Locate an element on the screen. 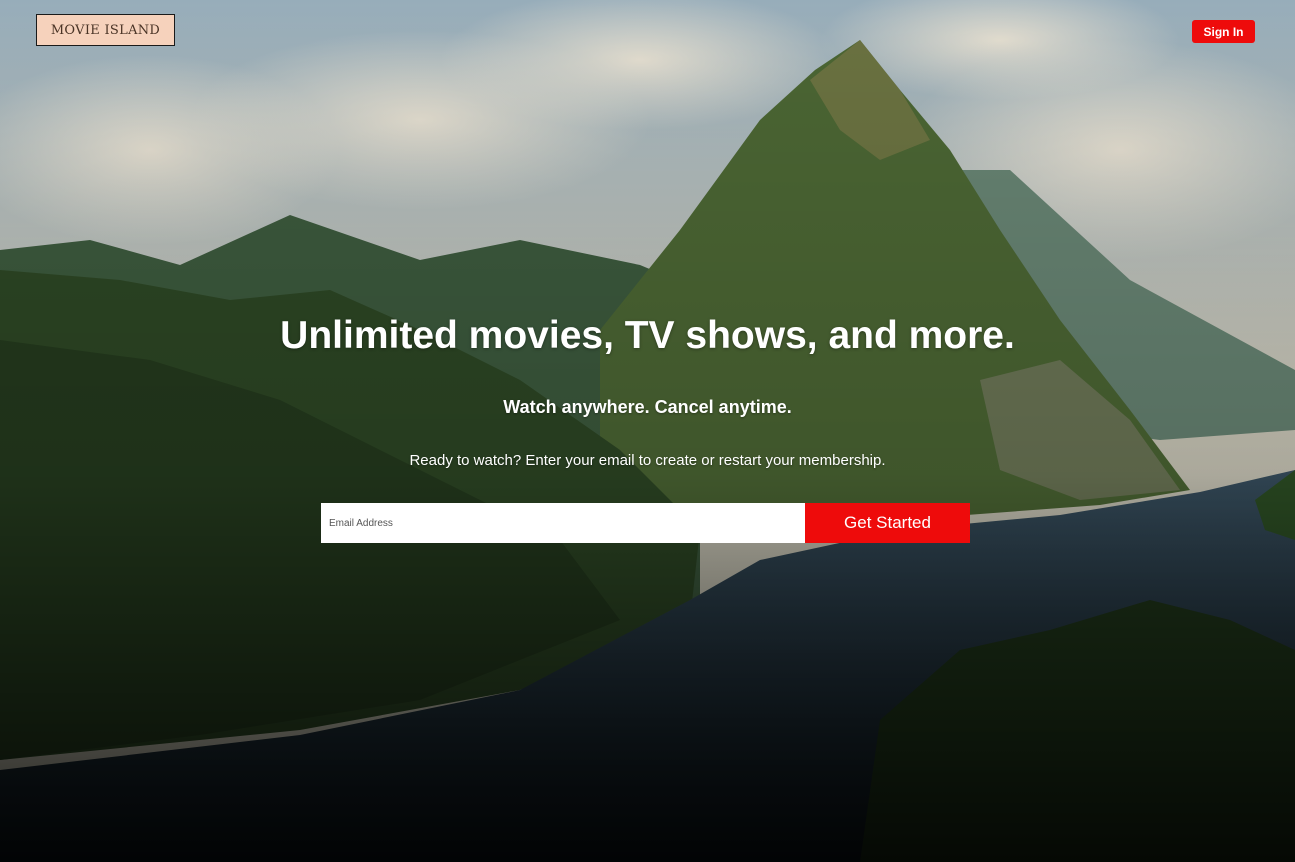  movie-island-logo: MOVIE ISLAND is located at coordinates (105, 30).